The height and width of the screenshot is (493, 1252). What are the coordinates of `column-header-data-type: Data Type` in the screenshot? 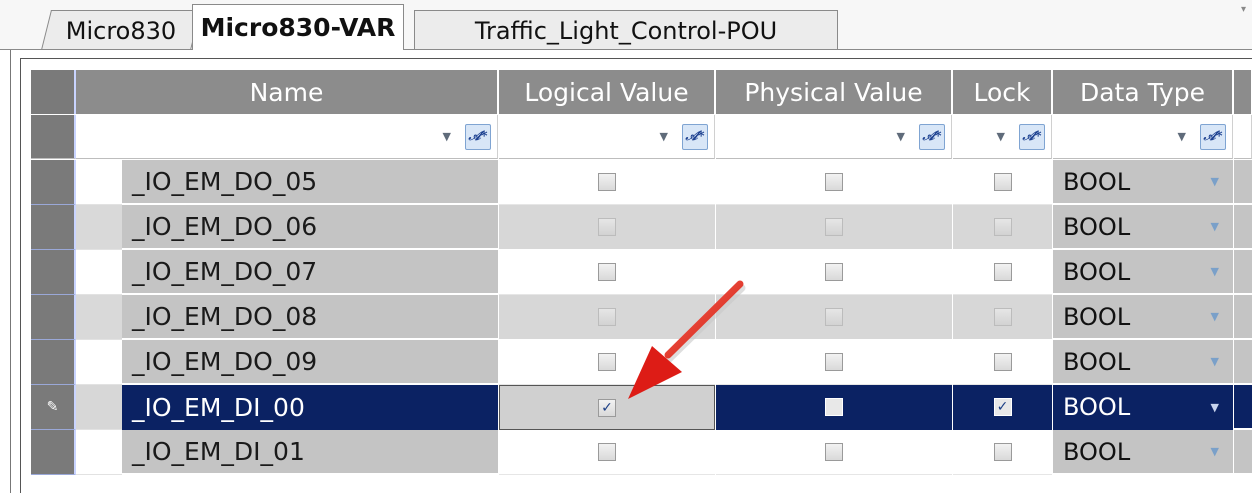 It's located at (1143, 92).